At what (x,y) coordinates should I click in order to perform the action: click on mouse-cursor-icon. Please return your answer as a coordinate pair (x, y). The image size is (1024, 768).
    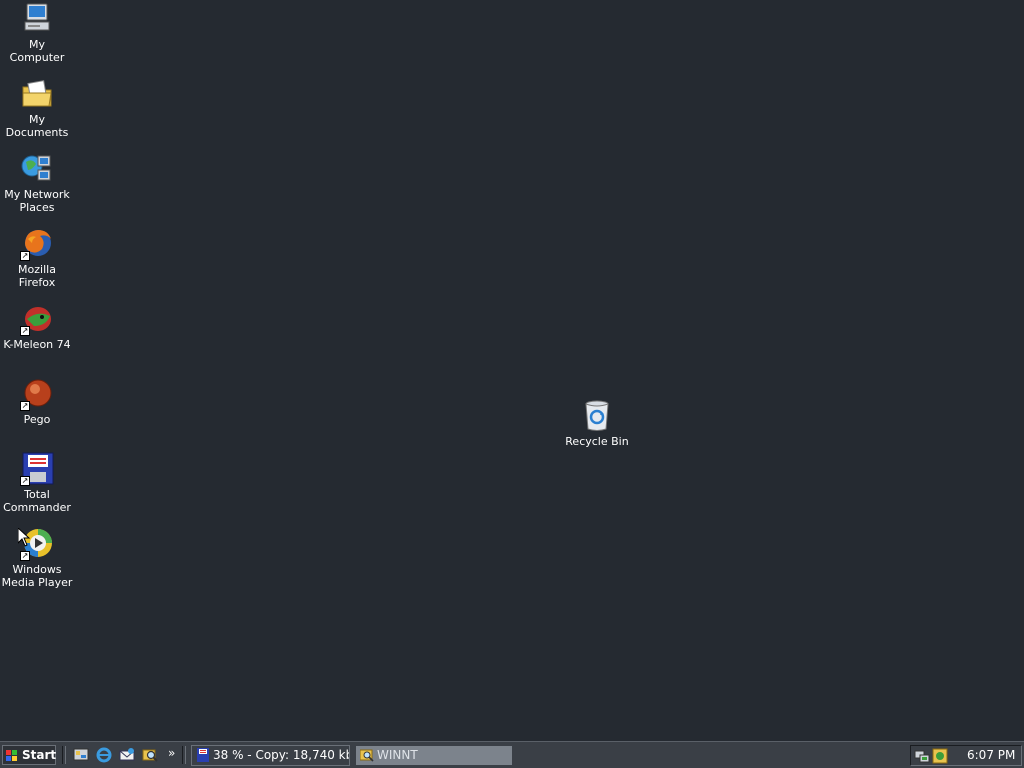
    Looking at the image, I should click on (24, 538).